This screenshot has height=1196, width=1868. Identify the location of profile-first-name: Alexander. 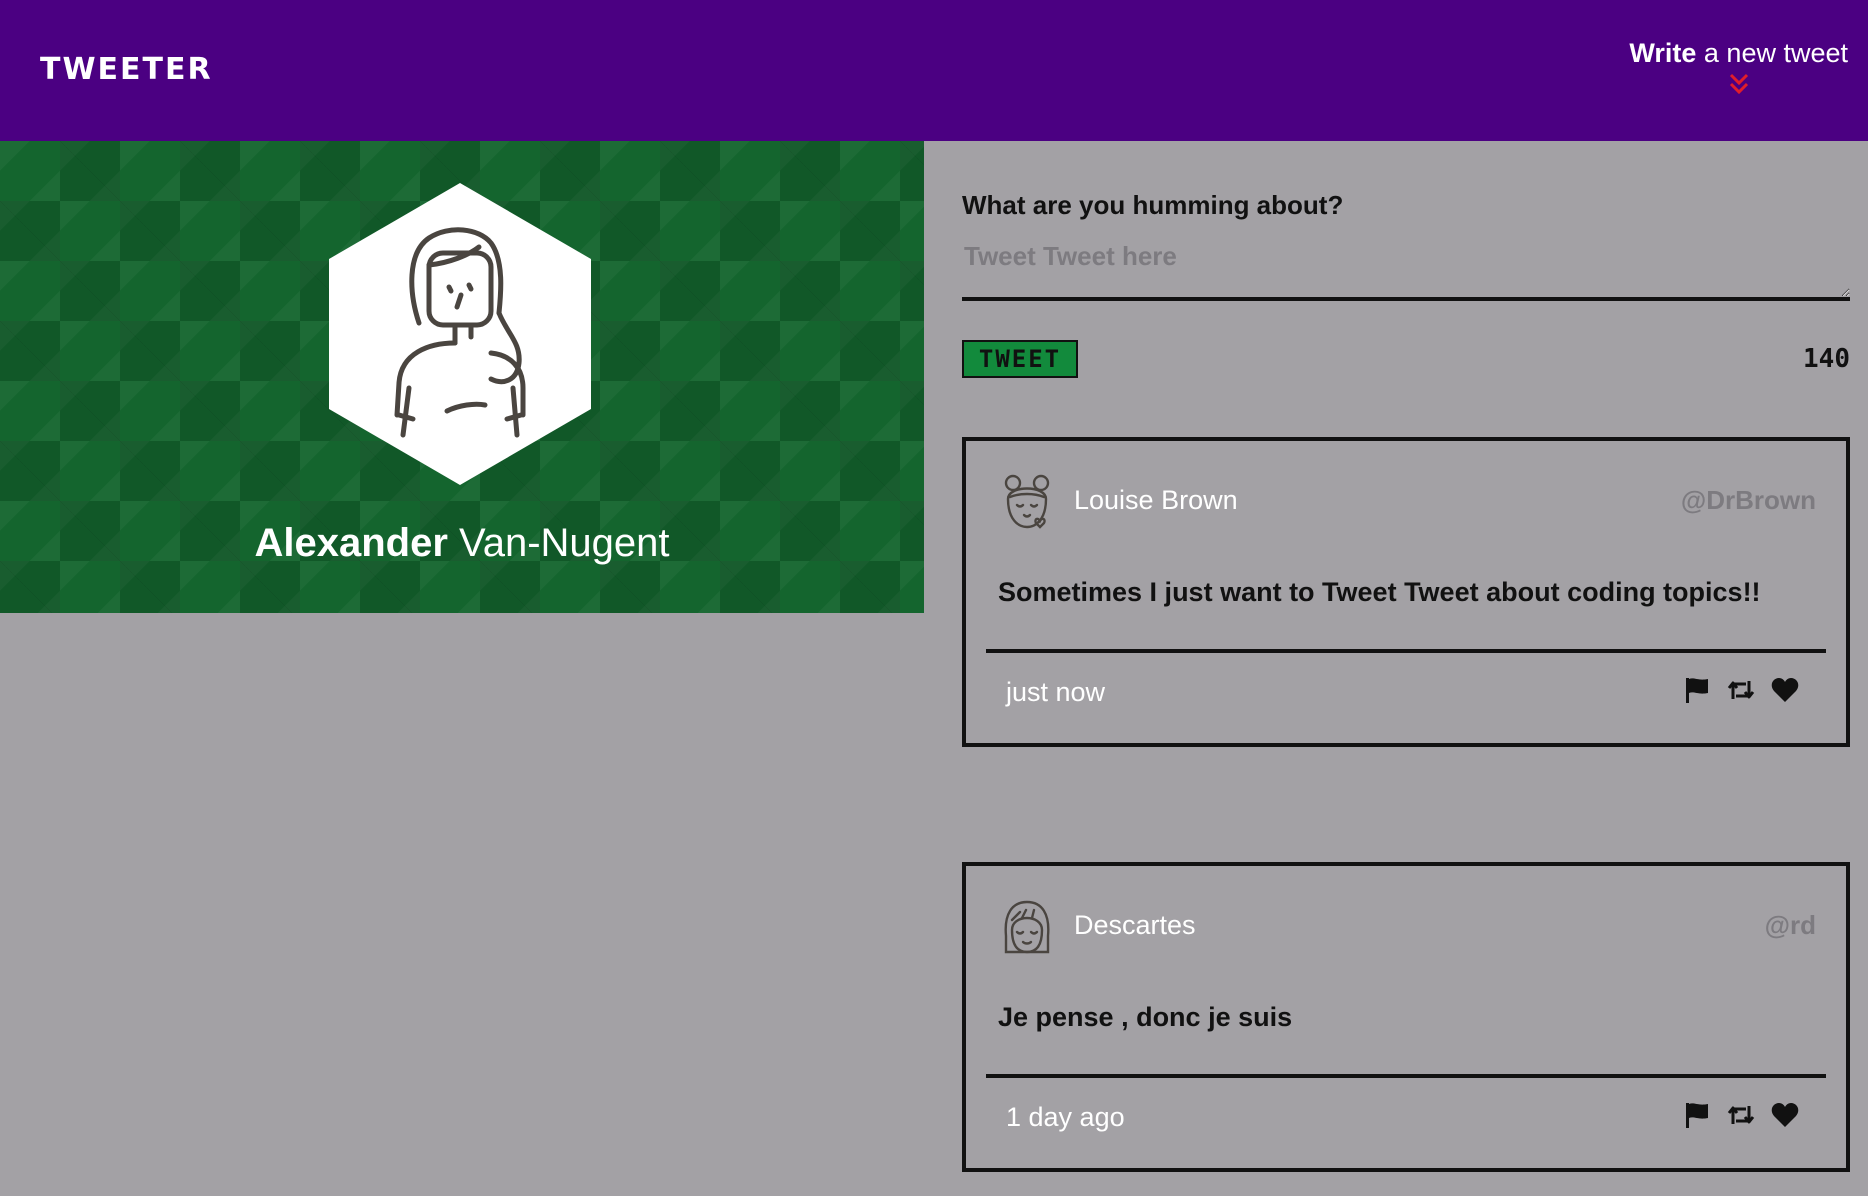
(351, 543).